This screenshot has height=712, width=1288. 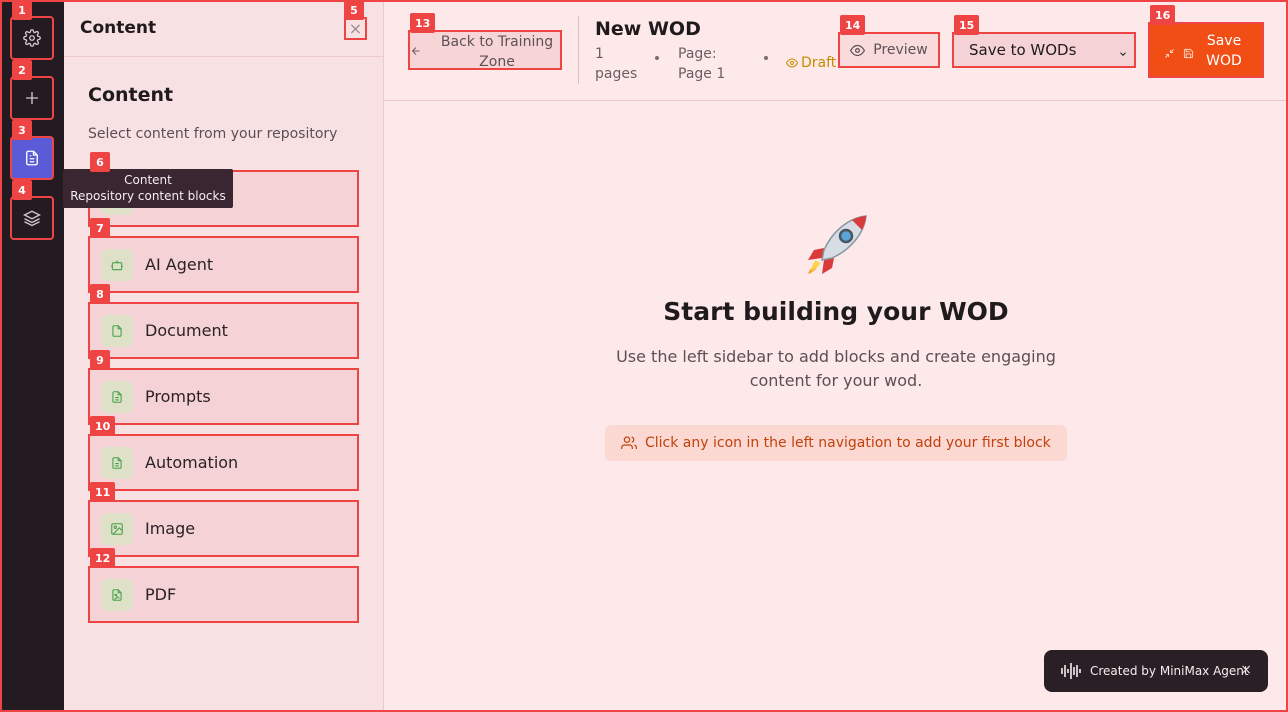 What do you see at coordinates (192, 462) in the screenshot?
I see `content-item-label: Automation` at bounding box center [192, 462].